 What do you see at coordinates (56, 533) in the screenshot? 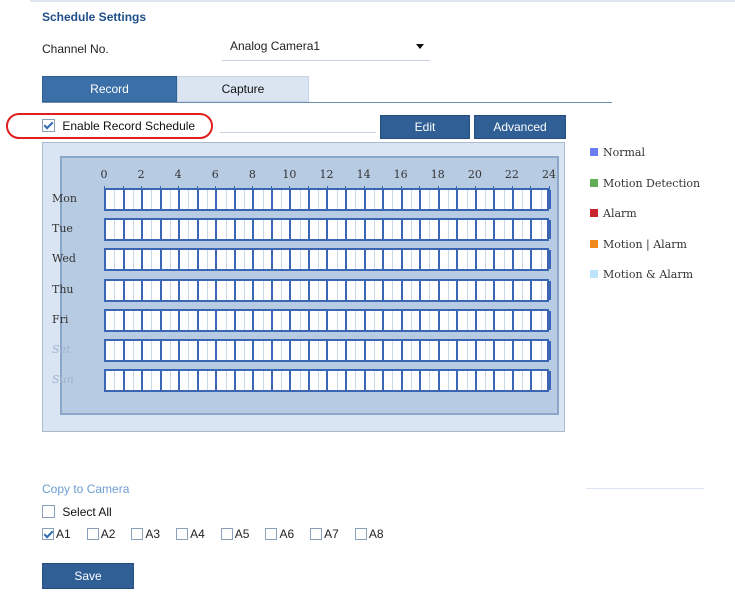
I see `camera-option: A1` at bounding box center [56, 533].